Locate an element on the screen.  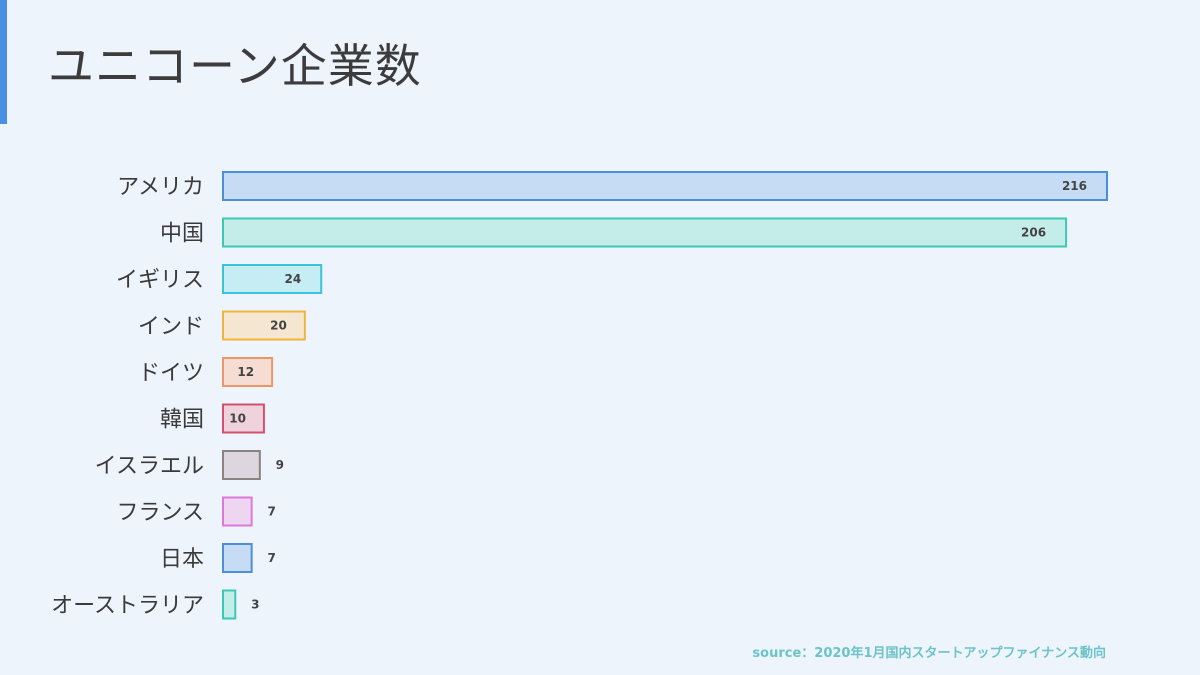
value-label: 20 is located at coordinates (278, 326).